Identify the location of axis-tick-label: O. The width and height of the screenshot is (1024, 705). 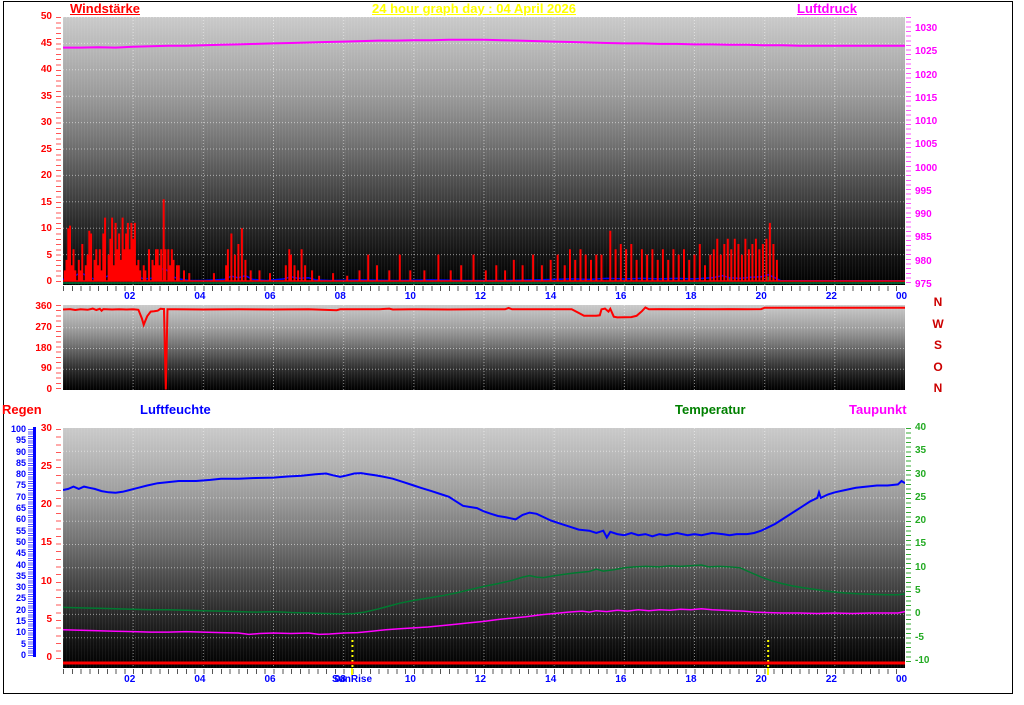
(938, 366).